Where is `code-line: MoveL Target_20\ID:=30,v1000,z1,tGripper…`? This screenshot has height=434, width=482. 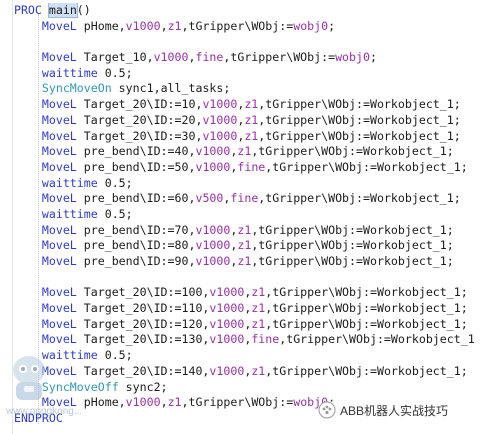 code-line: MoveL Target_20\ID:=30,v1000,z1,tGripper… is located at coordinates (241, 137).